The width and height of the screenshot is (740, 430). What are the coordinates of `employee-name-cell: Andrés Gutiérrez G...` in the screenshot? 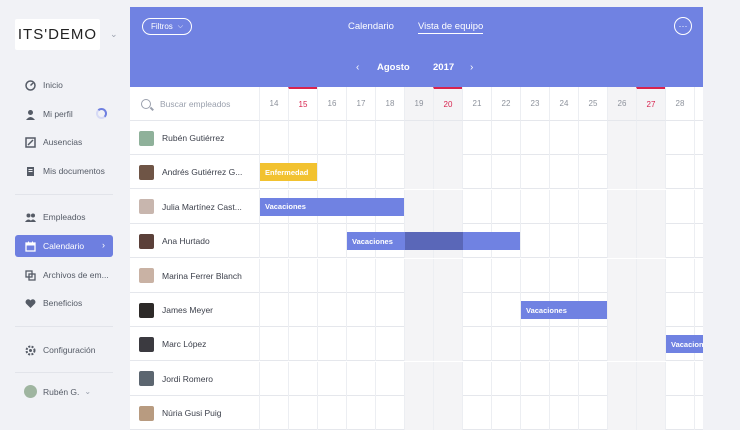 It's located at (194, 172).